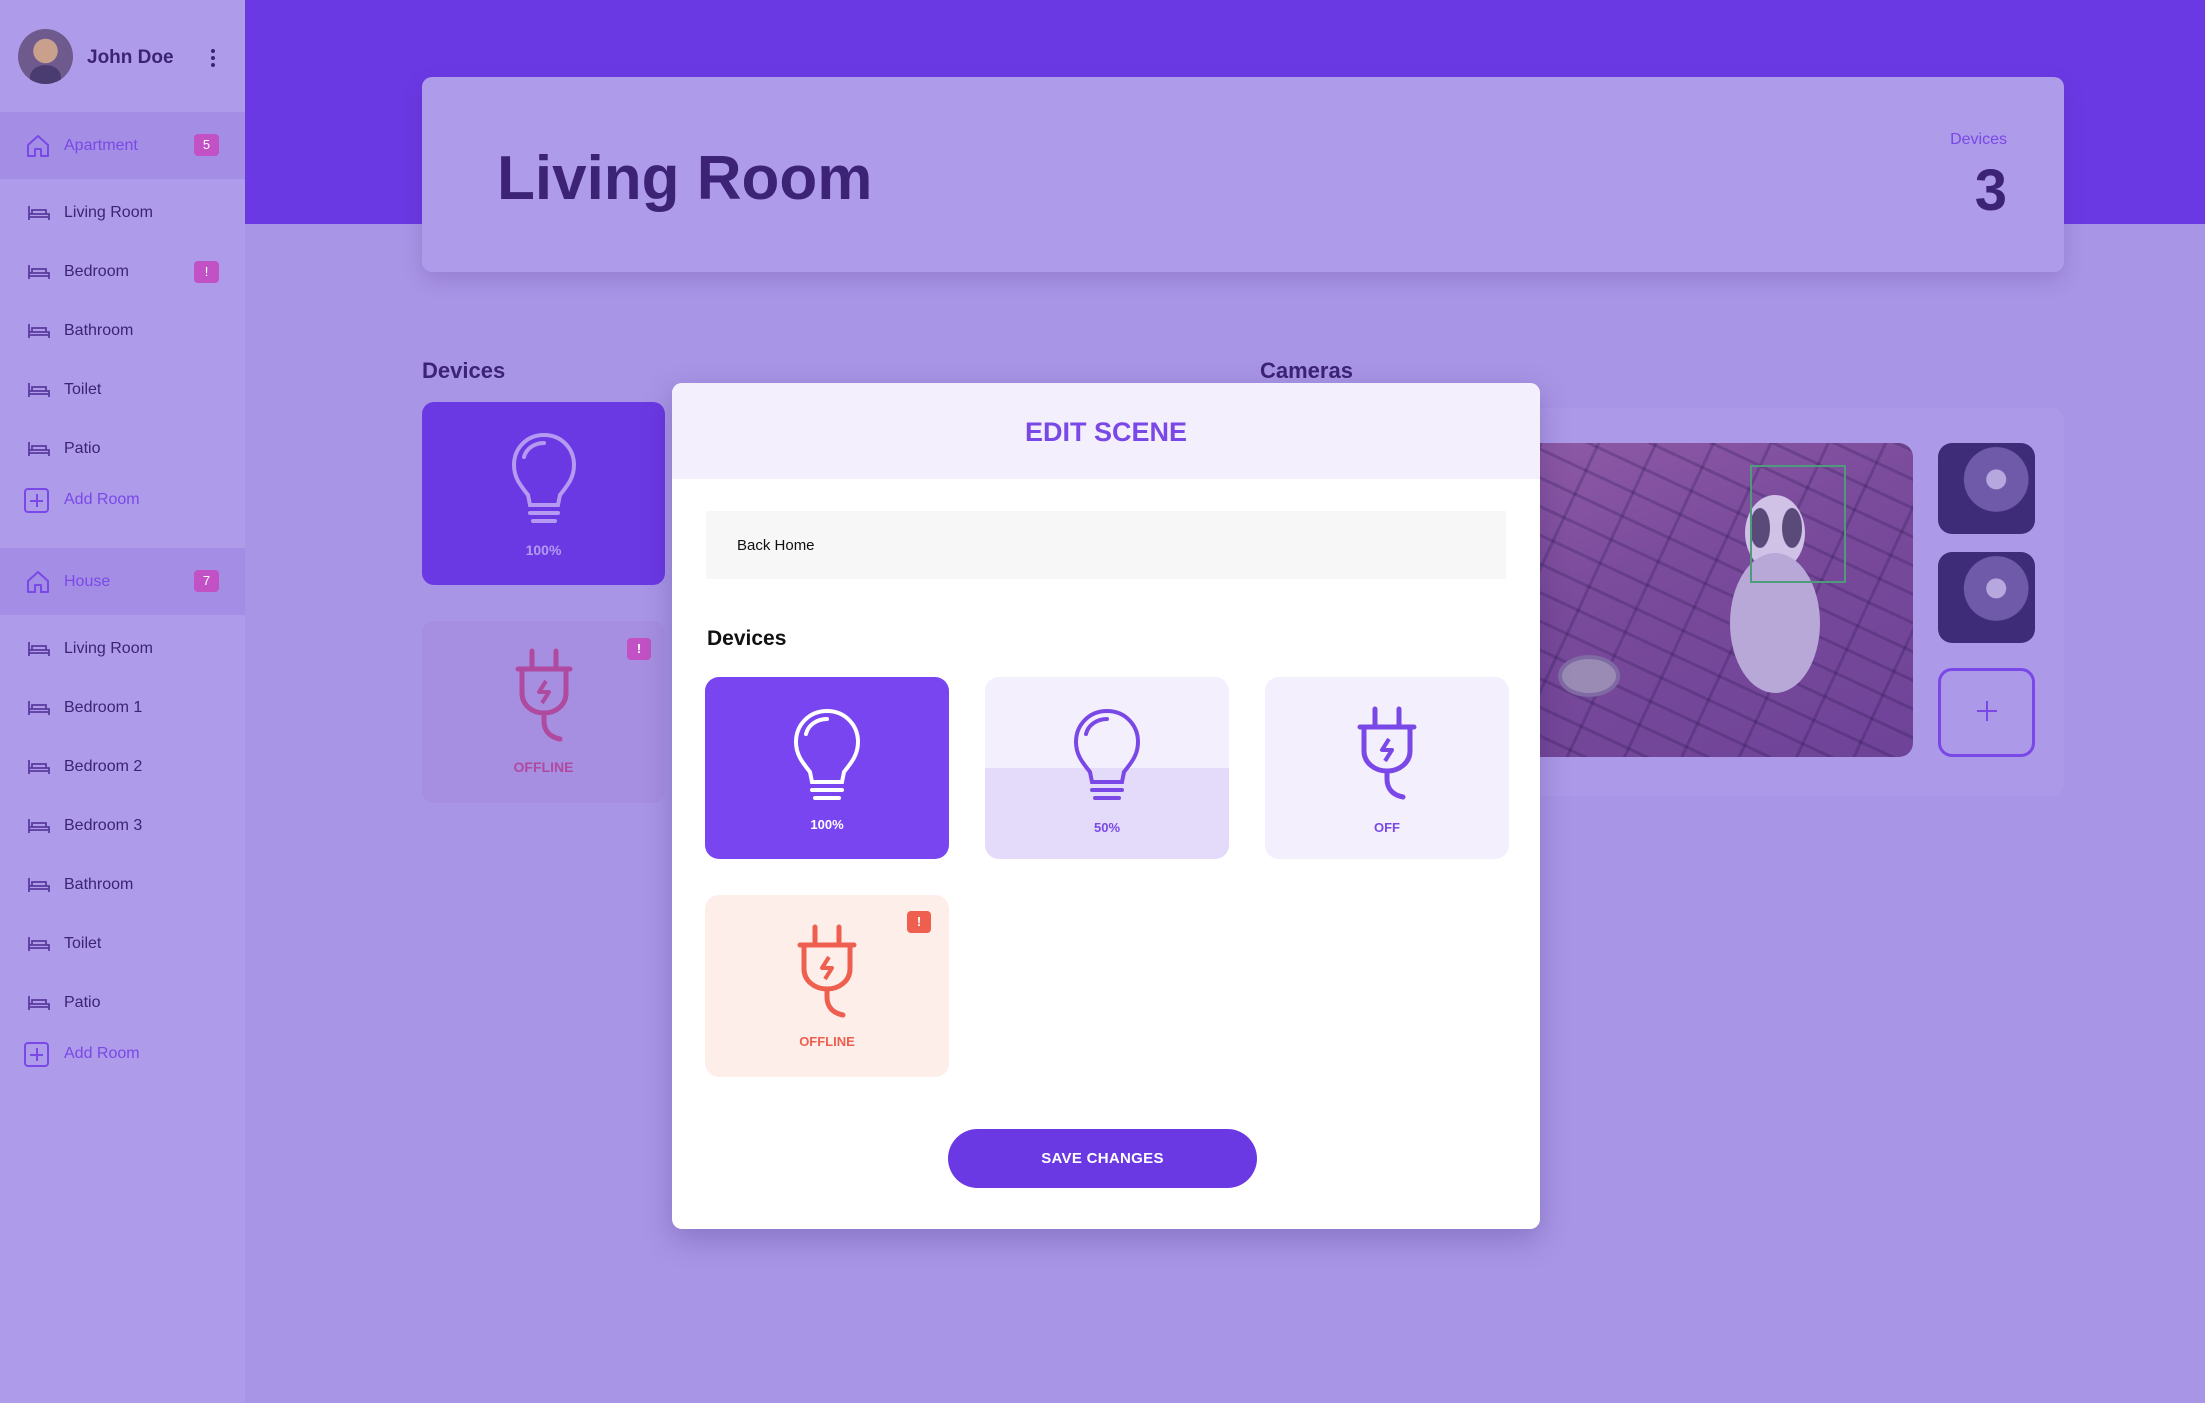 The image size is (2205, 1403). What do you see at coordinates (1589, 676) in the screenshot?
I see `bowl-image` at bounding box center [1589, 676].